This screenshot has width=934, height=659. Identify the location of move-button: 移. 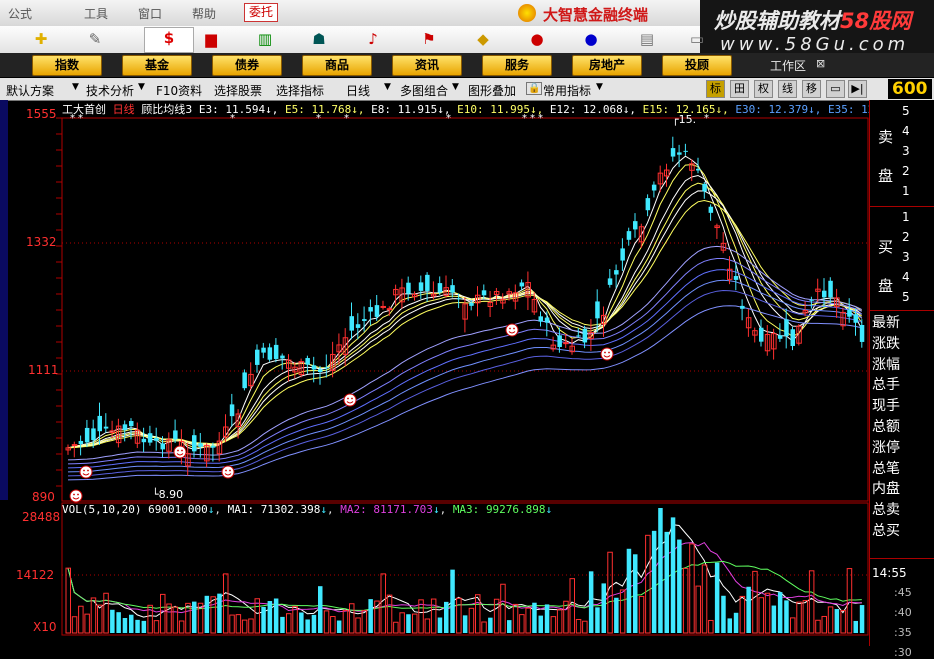
(811, 89).